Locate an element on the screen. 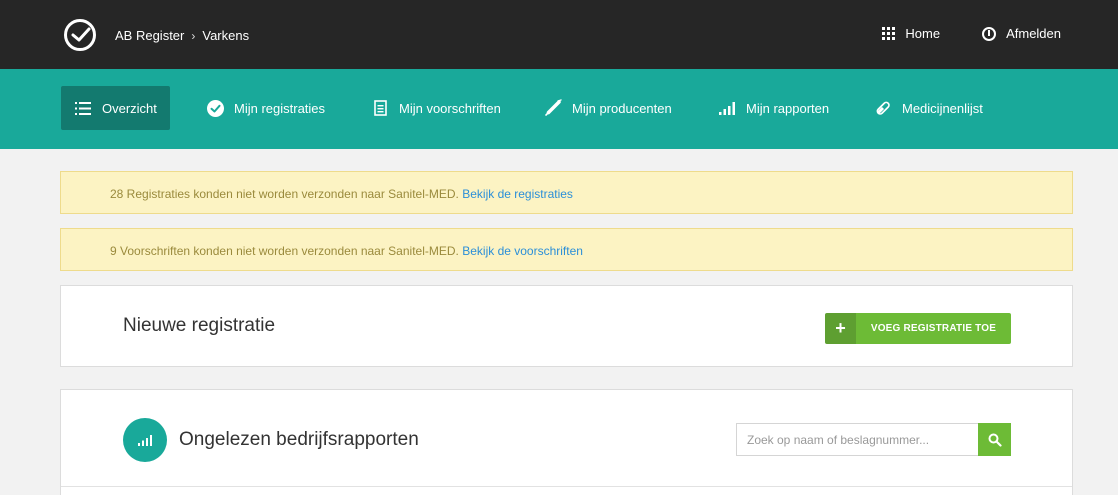 Image resolution: width=1118 pixels, height=495 pixels. nav-label: Mijn registraties is located at coordinates (280, 108).